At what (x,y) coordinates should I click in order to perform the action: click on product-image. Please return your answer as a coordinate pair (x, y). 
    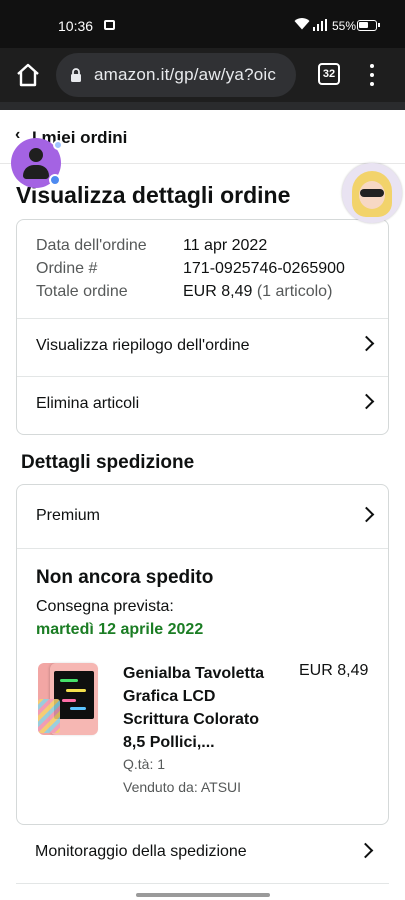
    Looking at the image, I should click on (68, 699).